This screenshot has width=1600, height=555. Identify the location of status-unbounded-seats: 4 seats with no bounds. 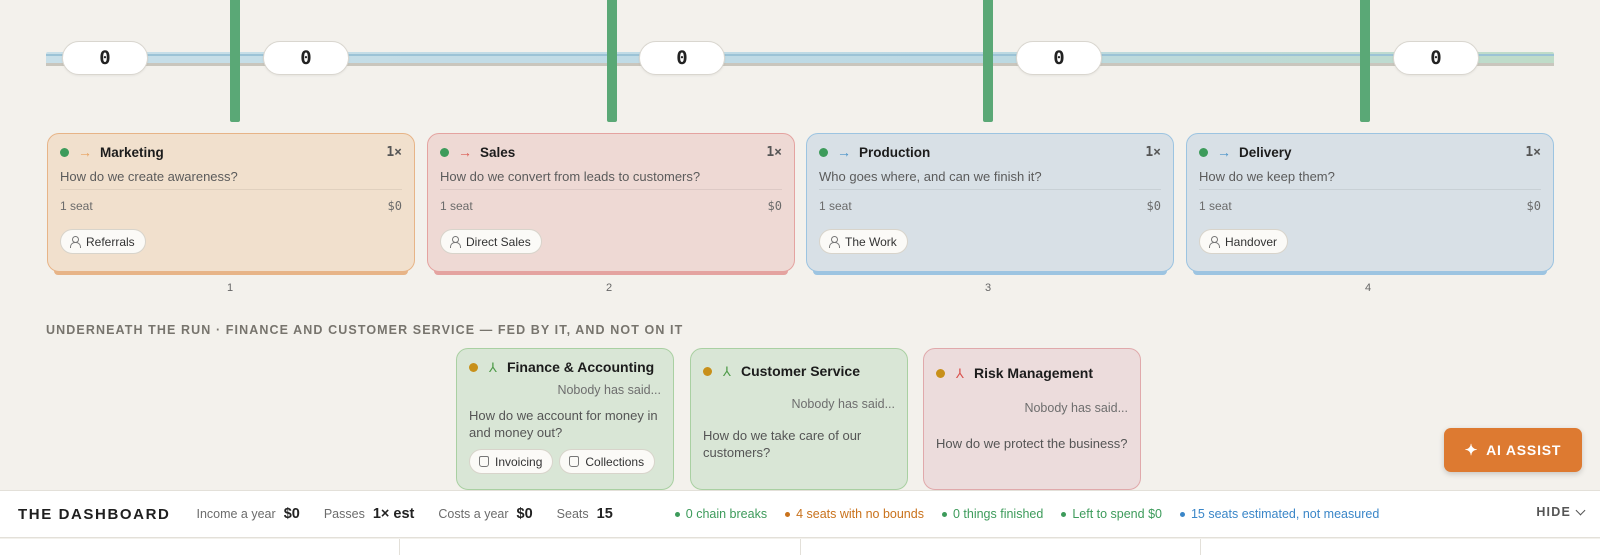
(854, 514).